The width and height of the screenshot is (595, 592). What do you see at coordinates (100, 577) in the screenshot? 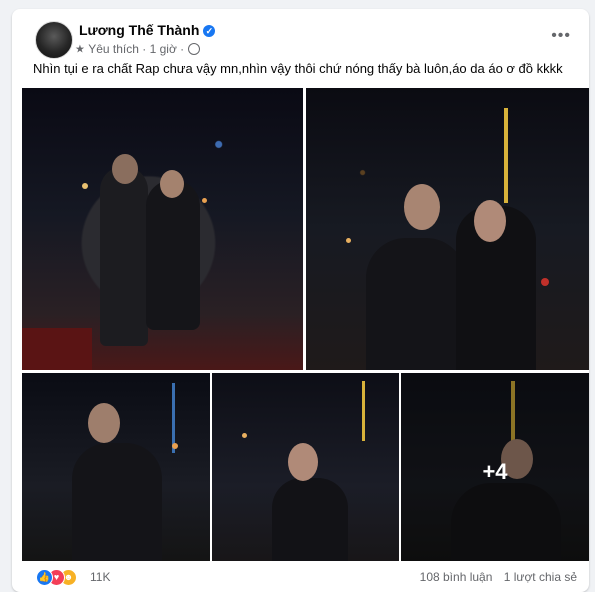
I see `reaction-count: 11K` at bounding box center [100, 577].